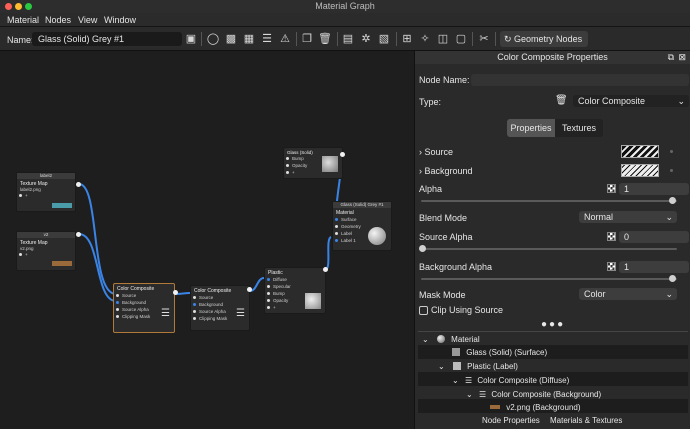 This screenshot has height=429, width=690. What do you see at coordinates (213, 291) in the screenshot?
I see `node-title: Color Composite` at bounding box center [213, 291].